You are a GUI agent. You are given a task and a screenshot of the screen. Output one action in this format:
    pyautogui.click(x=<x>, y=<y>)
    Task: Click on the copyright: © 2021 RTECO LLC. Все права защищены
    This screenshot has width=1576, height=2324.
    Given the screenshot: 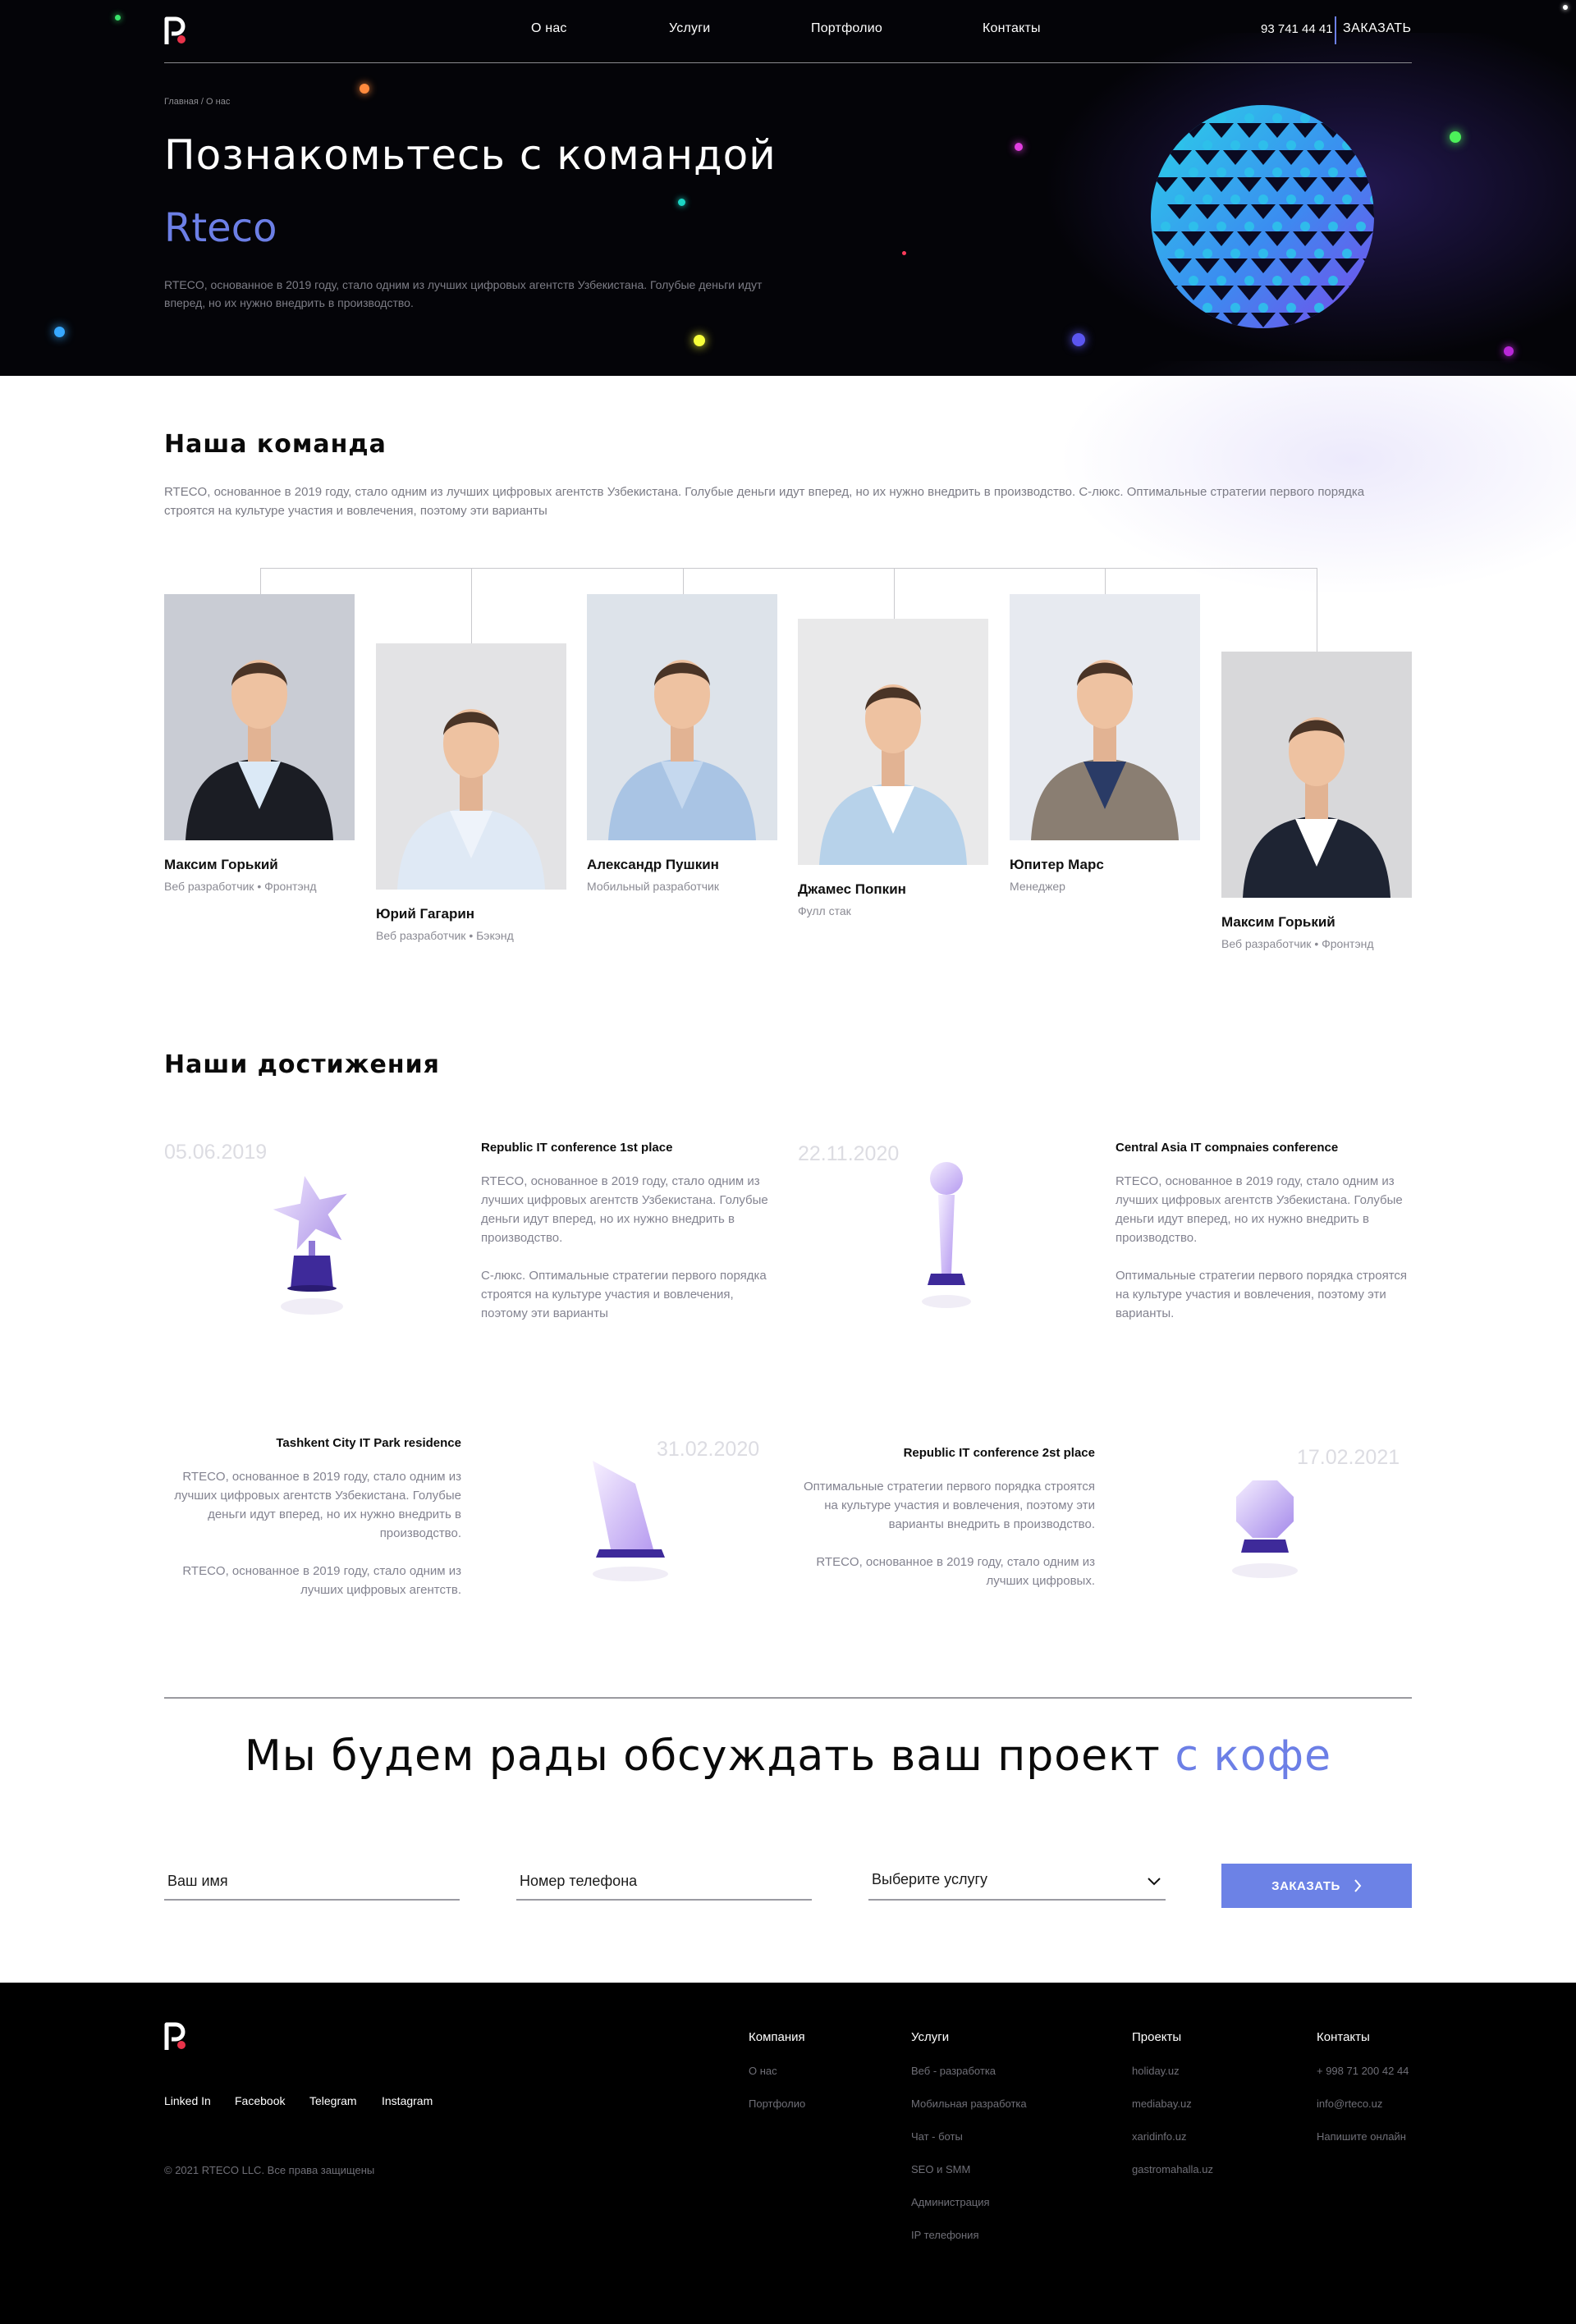 What is the action you would take?
    pyautogui.click(x=269, y=2170)
    